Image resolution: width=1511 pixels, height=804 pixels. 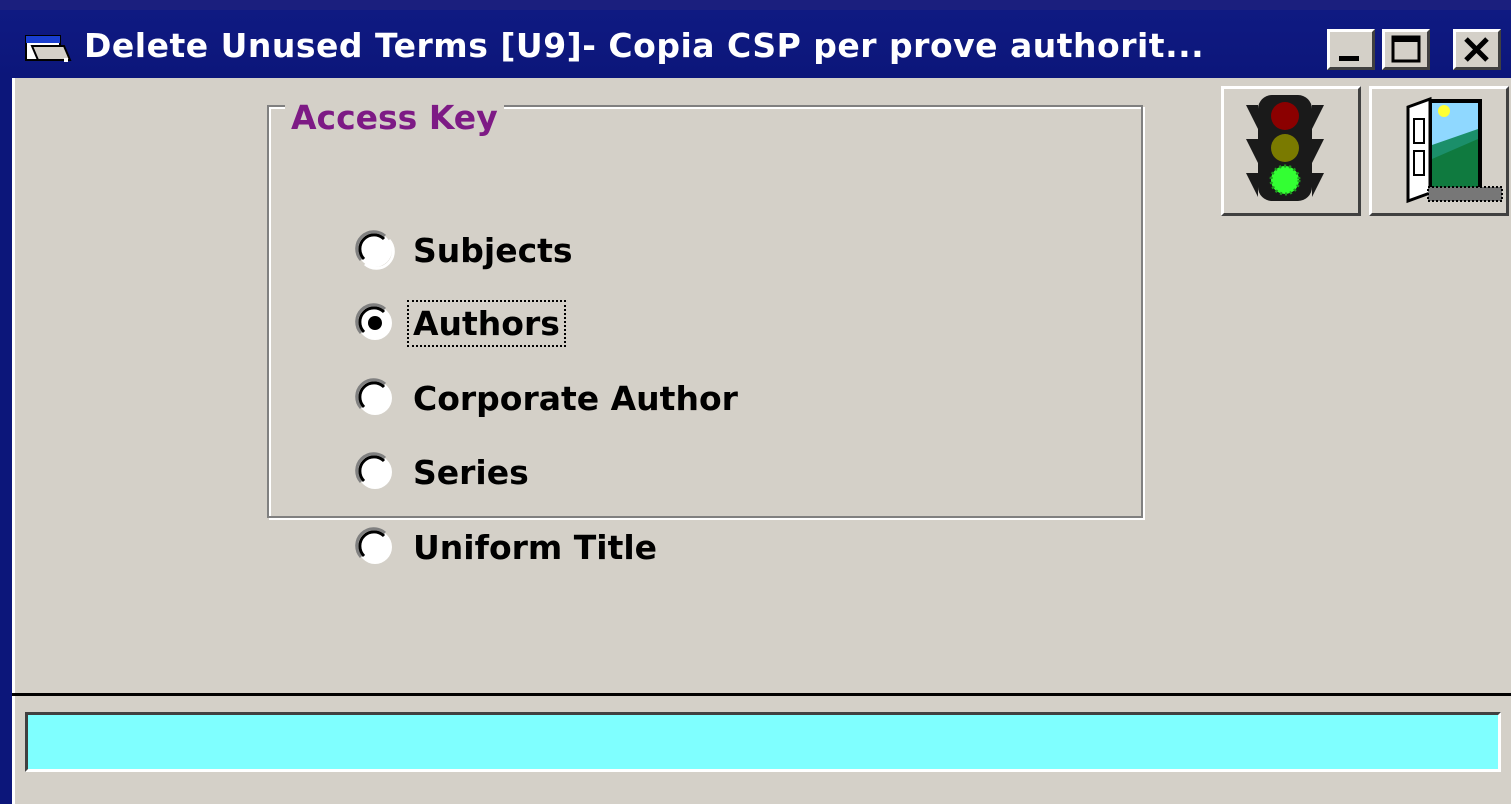 What do you see at coordinates (1454, 150) in the screenshot?
I see `exit-door-icon` at bounding box center [1454, 150].